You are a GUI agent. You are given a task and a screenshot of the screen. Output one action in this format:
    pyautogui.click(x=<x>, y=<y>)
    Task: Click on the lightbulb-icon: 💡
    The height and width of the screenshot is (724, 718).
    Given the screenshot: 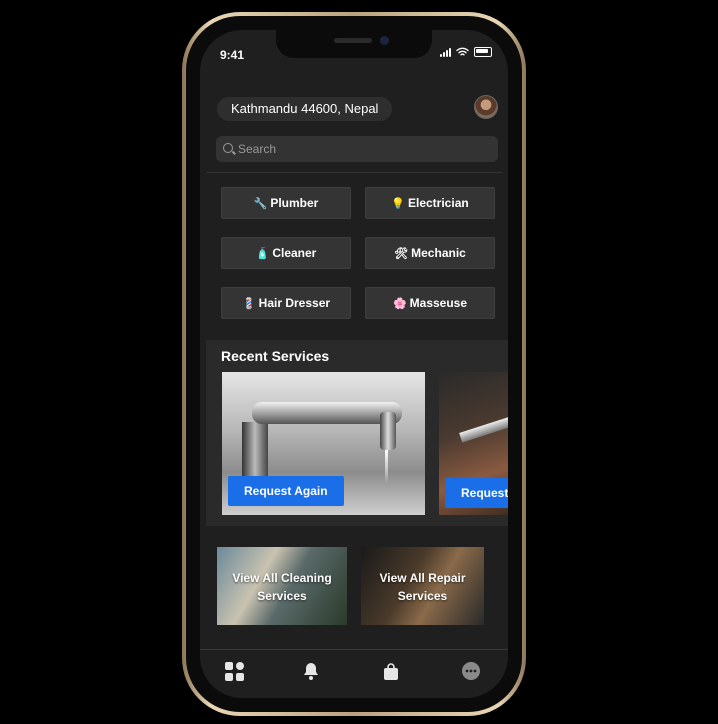 What is the action you would take?
    pyautogui.click(x=398, y=203)
    